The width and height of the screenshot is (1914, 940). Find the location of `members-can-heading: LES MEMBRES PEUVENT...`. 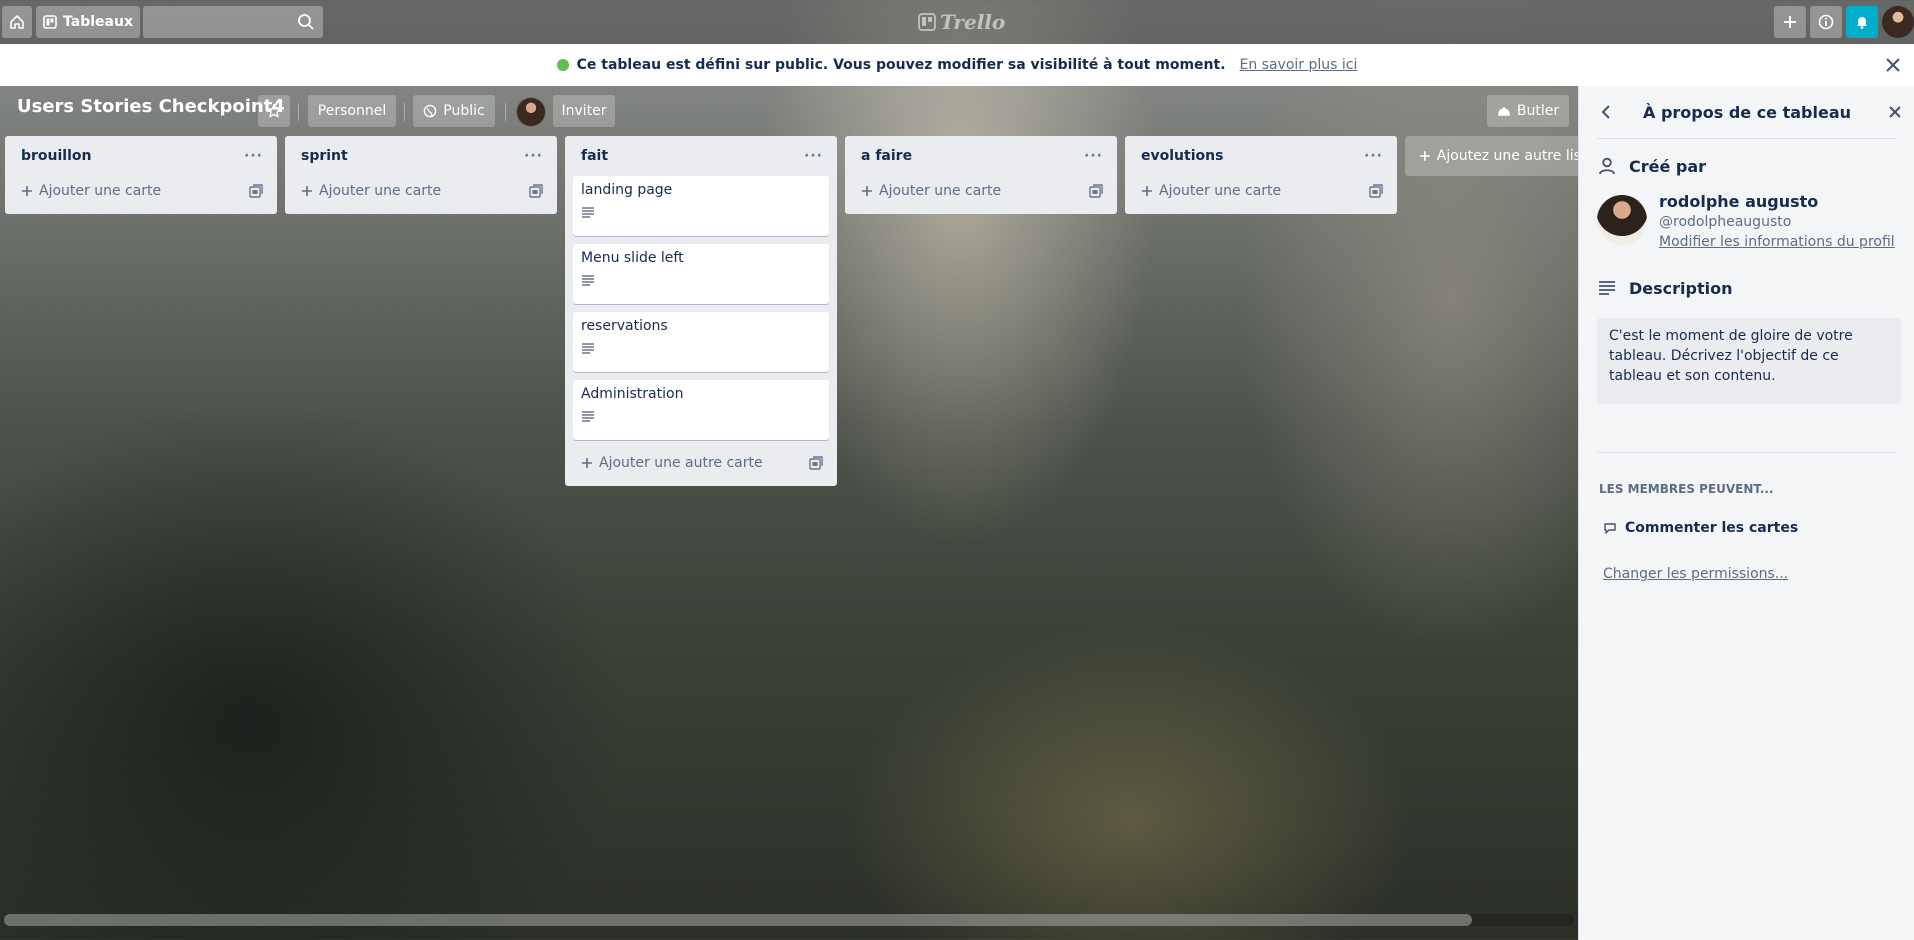

members-can-heading: LES MEMBRES PEUVENT... is located at coordinates (1686, 489).